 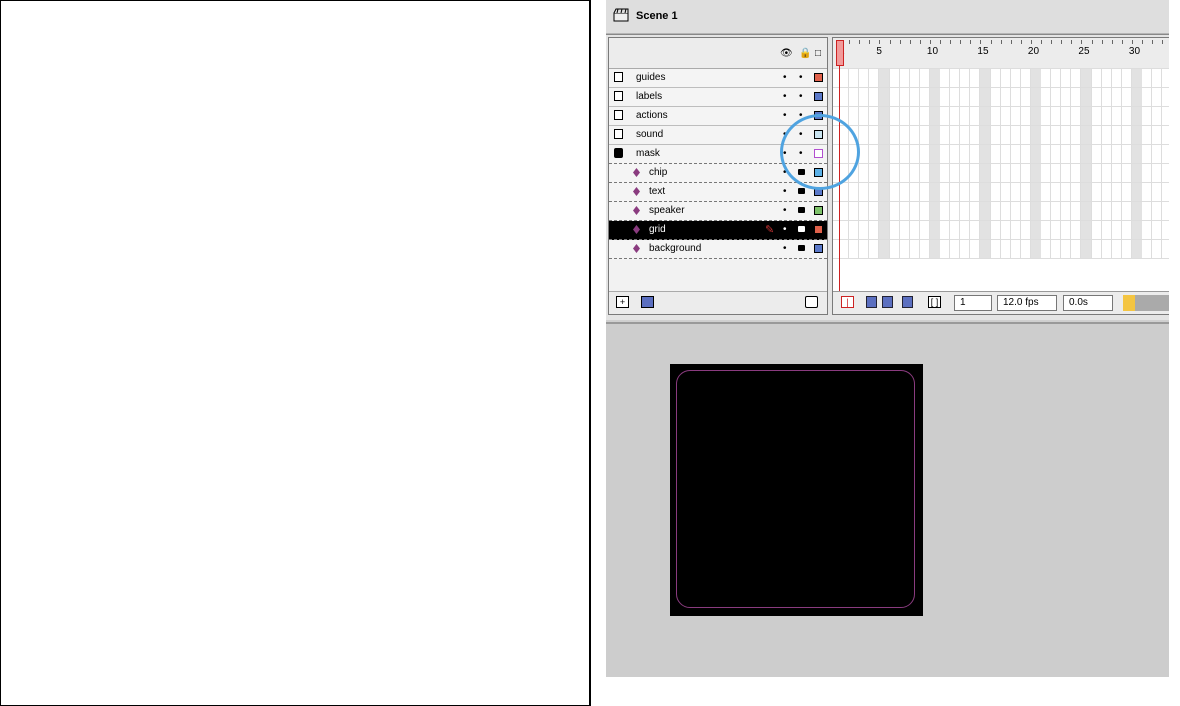 What do you see at coordinates (840, 53) in the screenshot?
I see `playhead-handle` at bounding box center [840, 53].